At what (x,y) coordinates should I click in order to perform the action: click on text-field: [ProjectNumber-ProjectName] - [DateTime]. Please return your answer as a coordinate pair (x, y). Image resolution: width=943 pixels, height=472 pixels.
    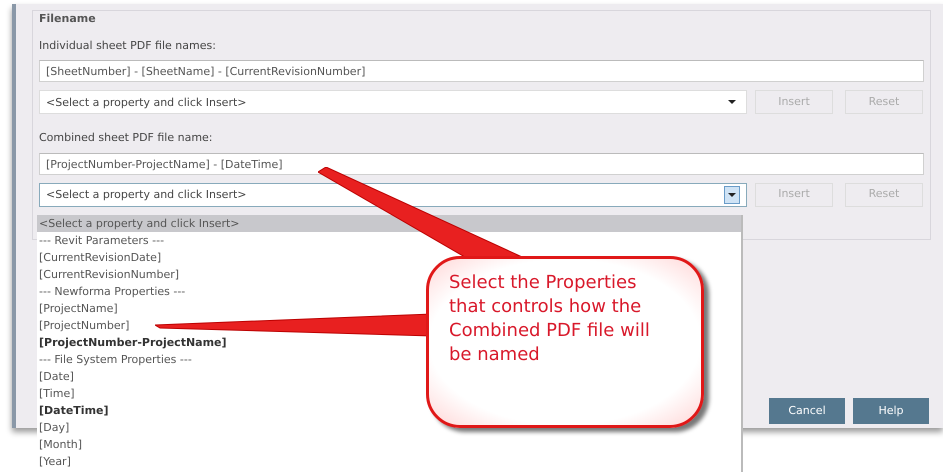
    Looking at the image, I should click on (481, 163).